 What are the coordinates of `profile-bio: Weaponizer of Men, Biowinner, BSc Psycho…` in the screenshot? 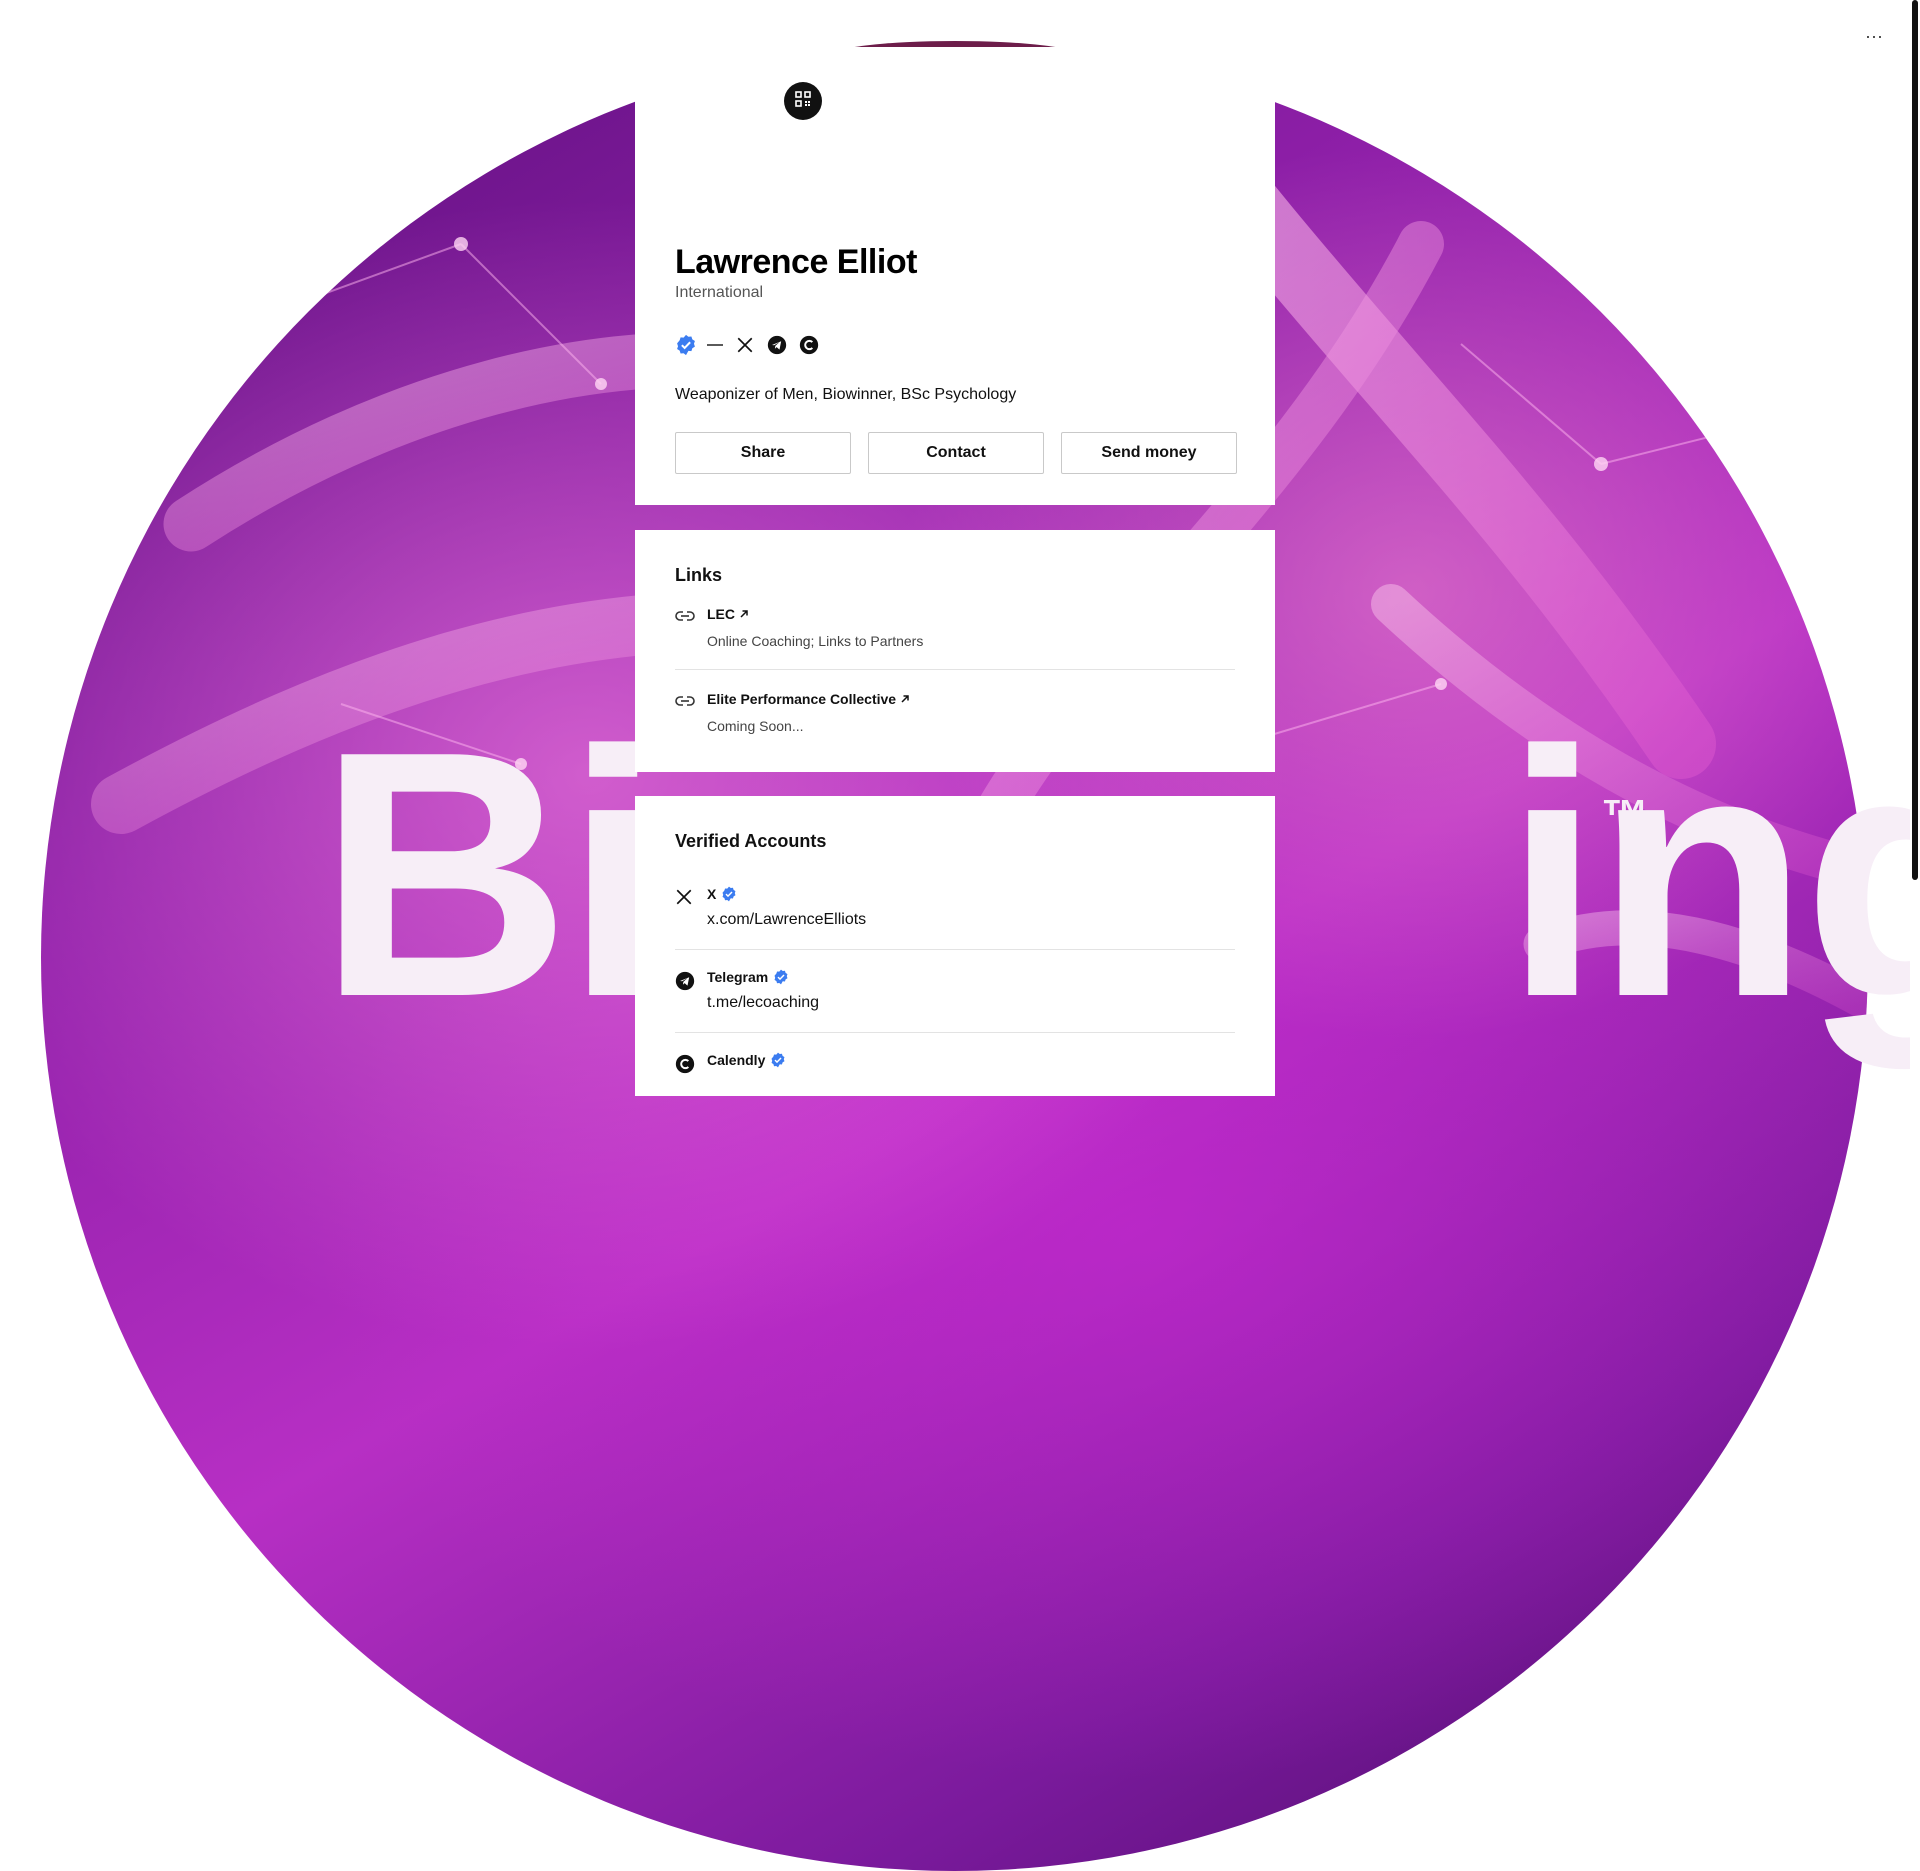 It's located at (846, 394).